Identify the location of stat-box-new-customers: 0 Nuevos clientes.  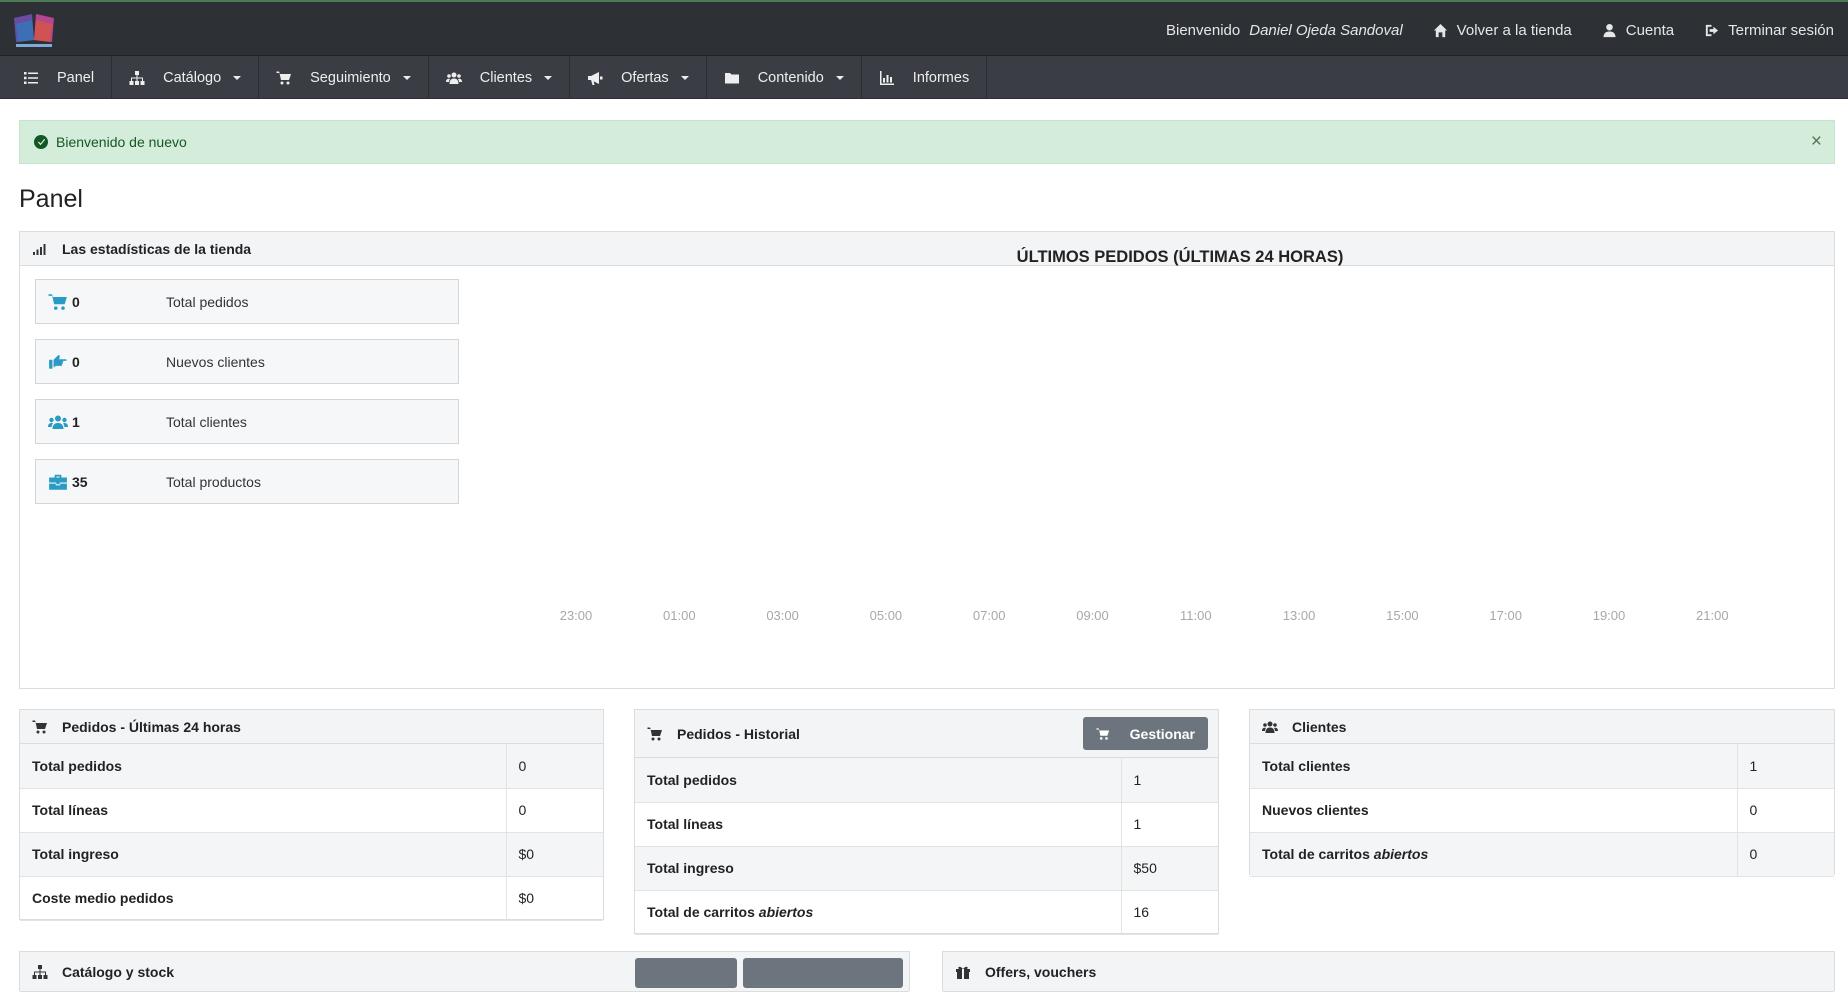
(247, 361).